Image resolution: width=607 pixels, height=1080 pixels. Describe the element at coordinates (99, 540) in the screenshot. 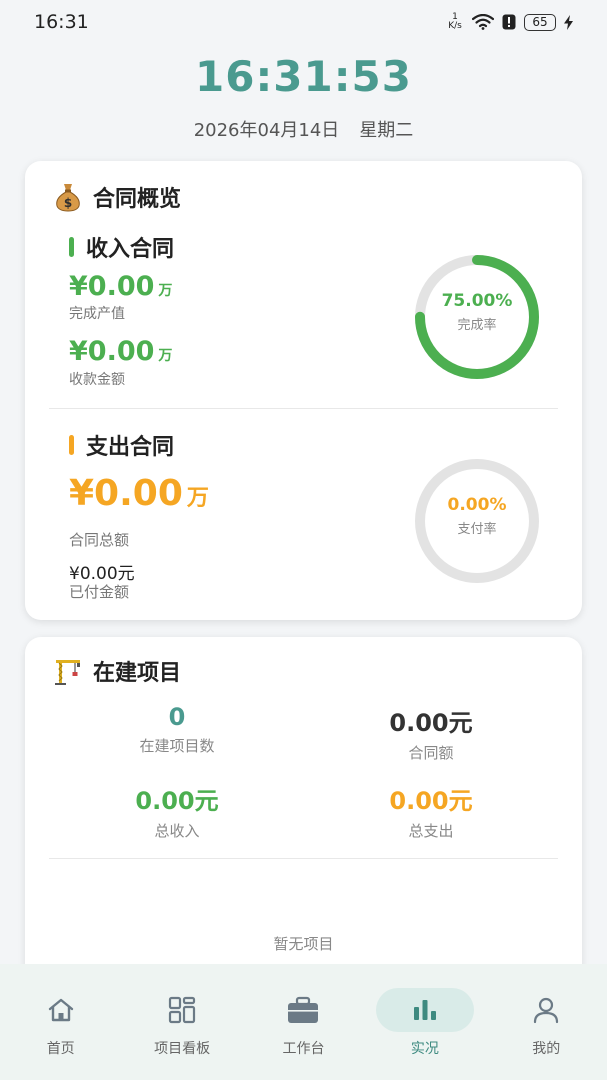

I see `expense-total-label: 合同总额` at that location.